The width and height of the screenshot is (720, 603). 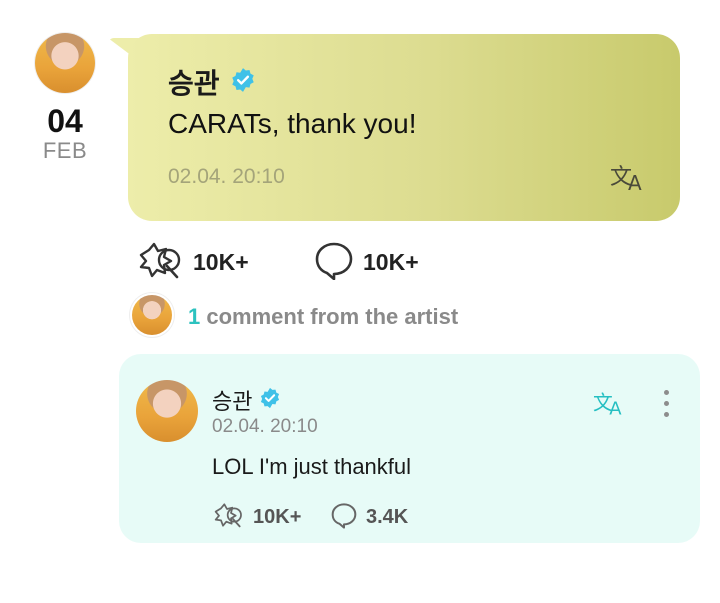 I want to click on comment-reply-button: 3.4K, so click(x=369, y=517).